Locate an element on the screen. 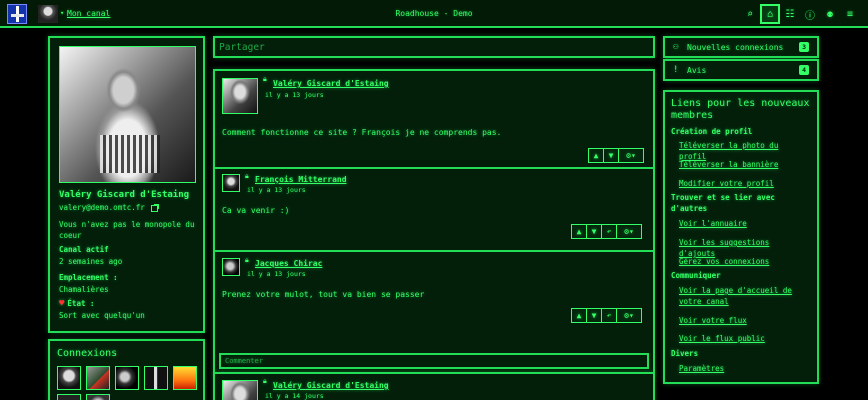 This screenshot has width=868, height=400. profile-photo is located at coordinates (127, 114).